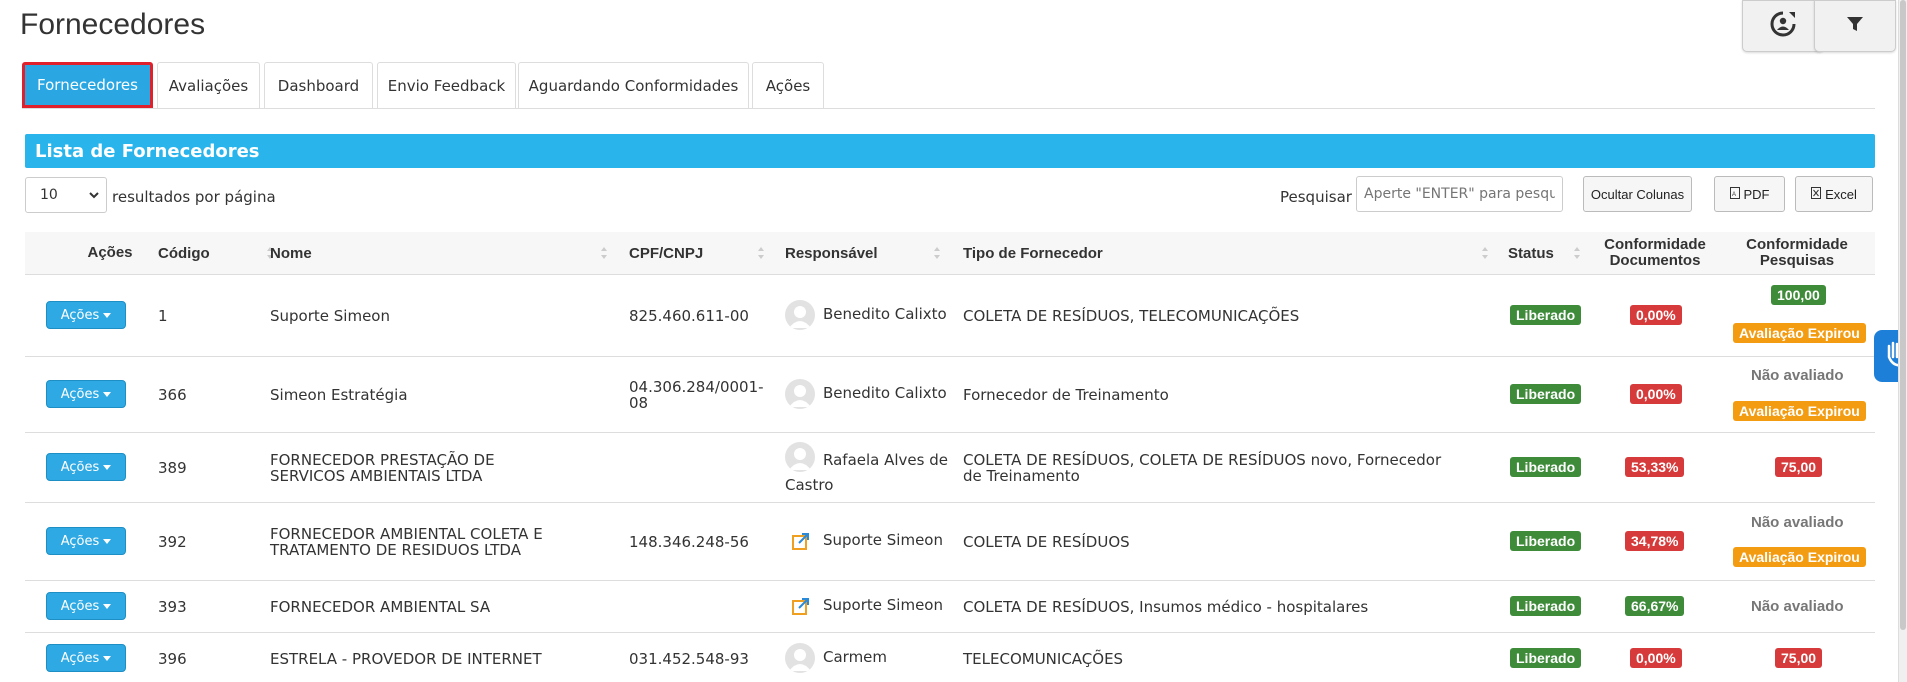 The image size is (1907, 682). What do you see at coordinates (1228, 253) in the screenshot?
I see `col-tipo: Tipo de Fornecedor` at bounding box center [1228, 253].